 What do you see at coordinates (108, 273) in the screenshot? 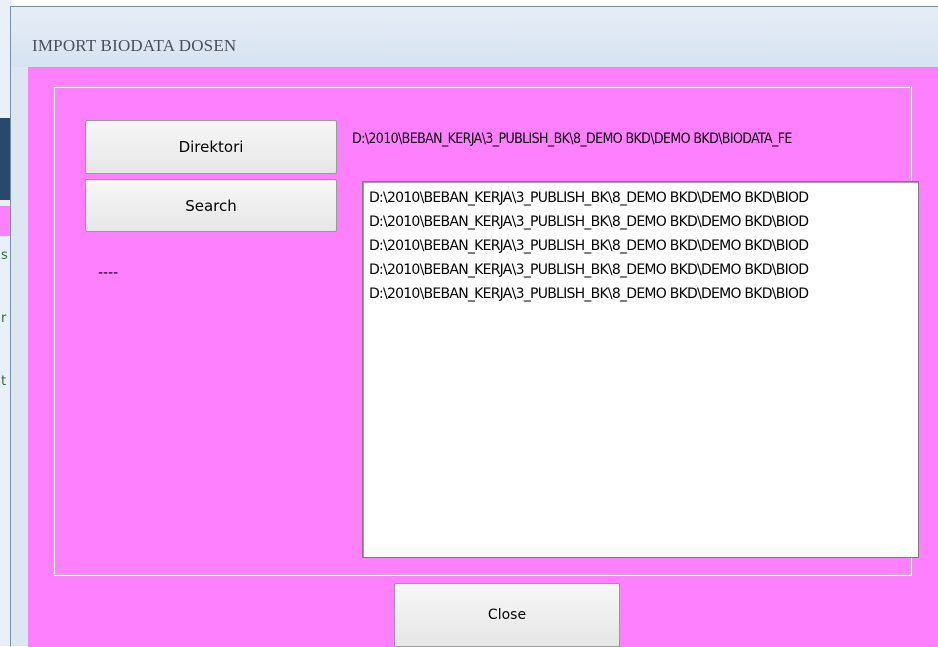
I see `status-label: ----` at bounding box center [108, 273].